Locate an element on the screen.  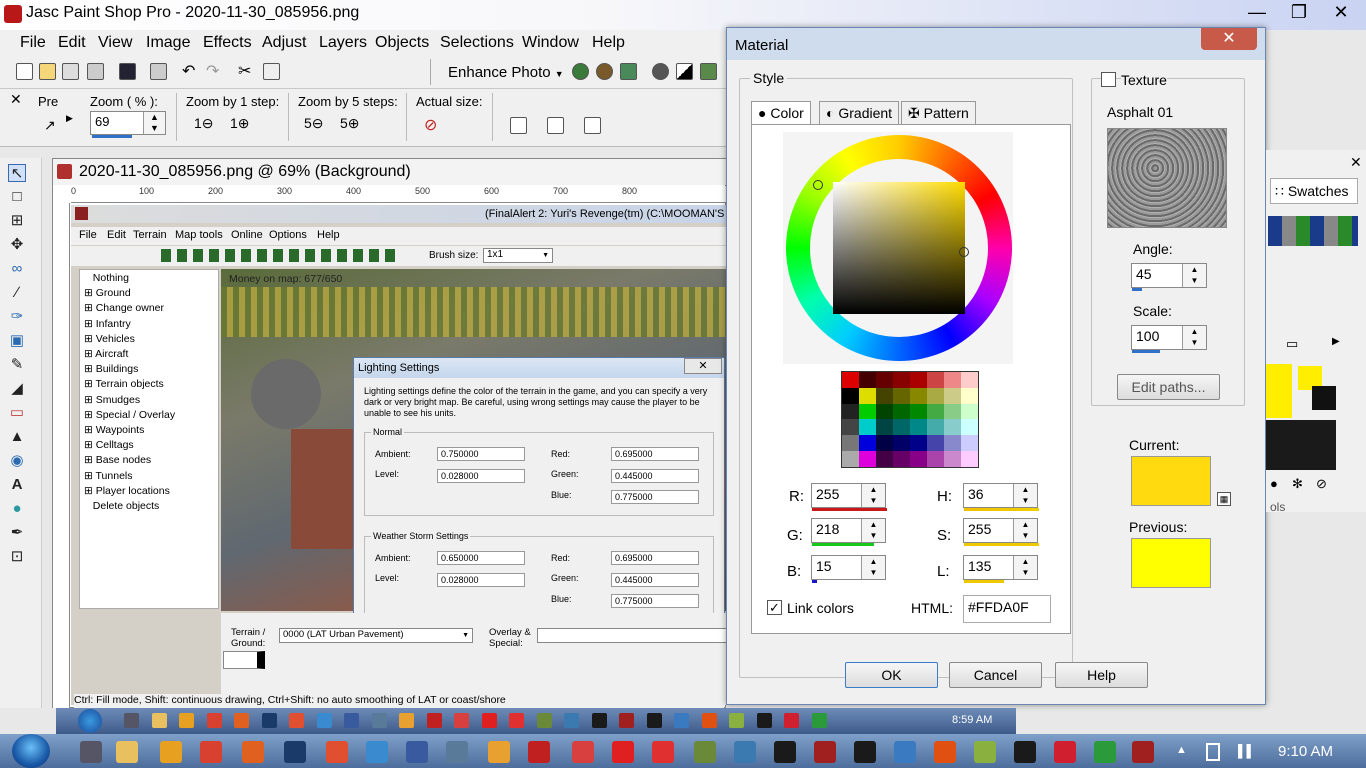
chrome-icon is located at coordinates (211, 752).